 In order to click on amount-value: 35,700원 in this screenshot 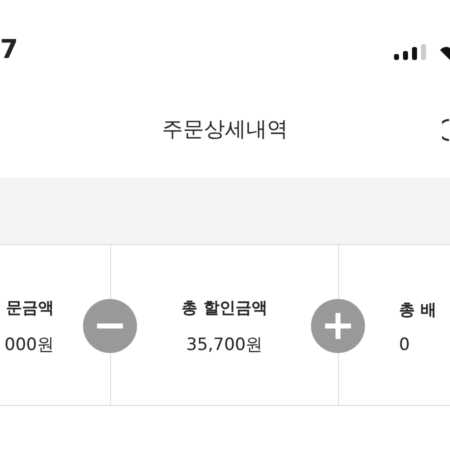, I will do `click(224, 345)`.